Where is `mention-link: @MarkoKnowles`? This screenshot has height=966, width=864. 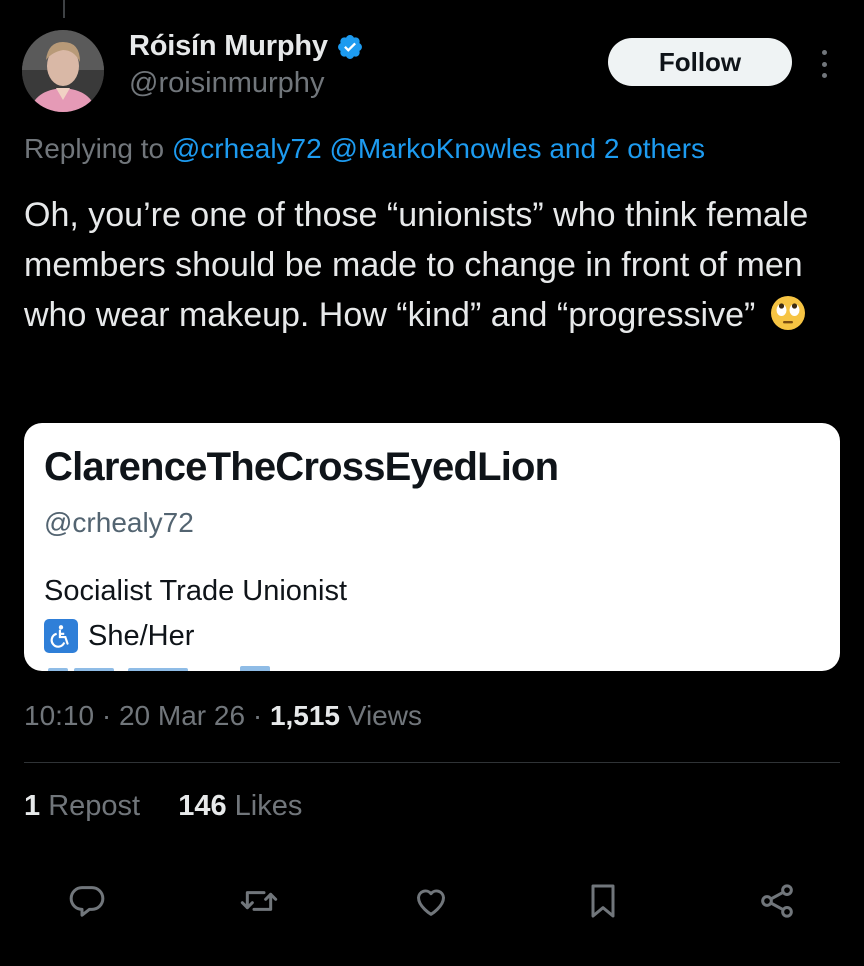 mention-link: @MarkoKnowles is located at coordinates (436, 148).